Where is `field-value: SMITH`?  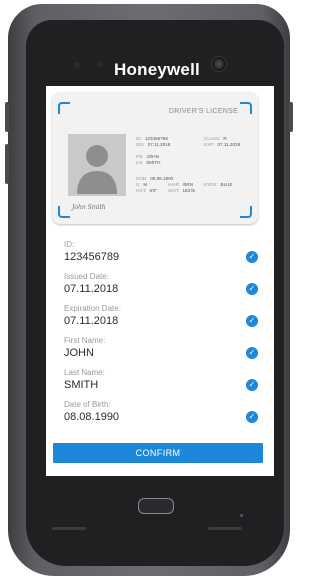 field-value: SMITH is located at coordinates (81, 385).